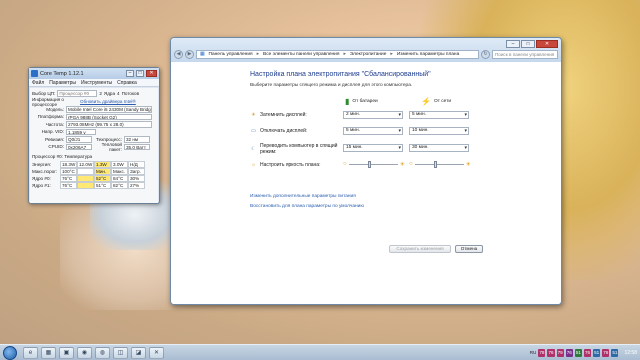  What do you see at coordinates (178, 54) in the screenshot?
I see `back-arrow-icon: ◀` at bounding box center [178, 54].